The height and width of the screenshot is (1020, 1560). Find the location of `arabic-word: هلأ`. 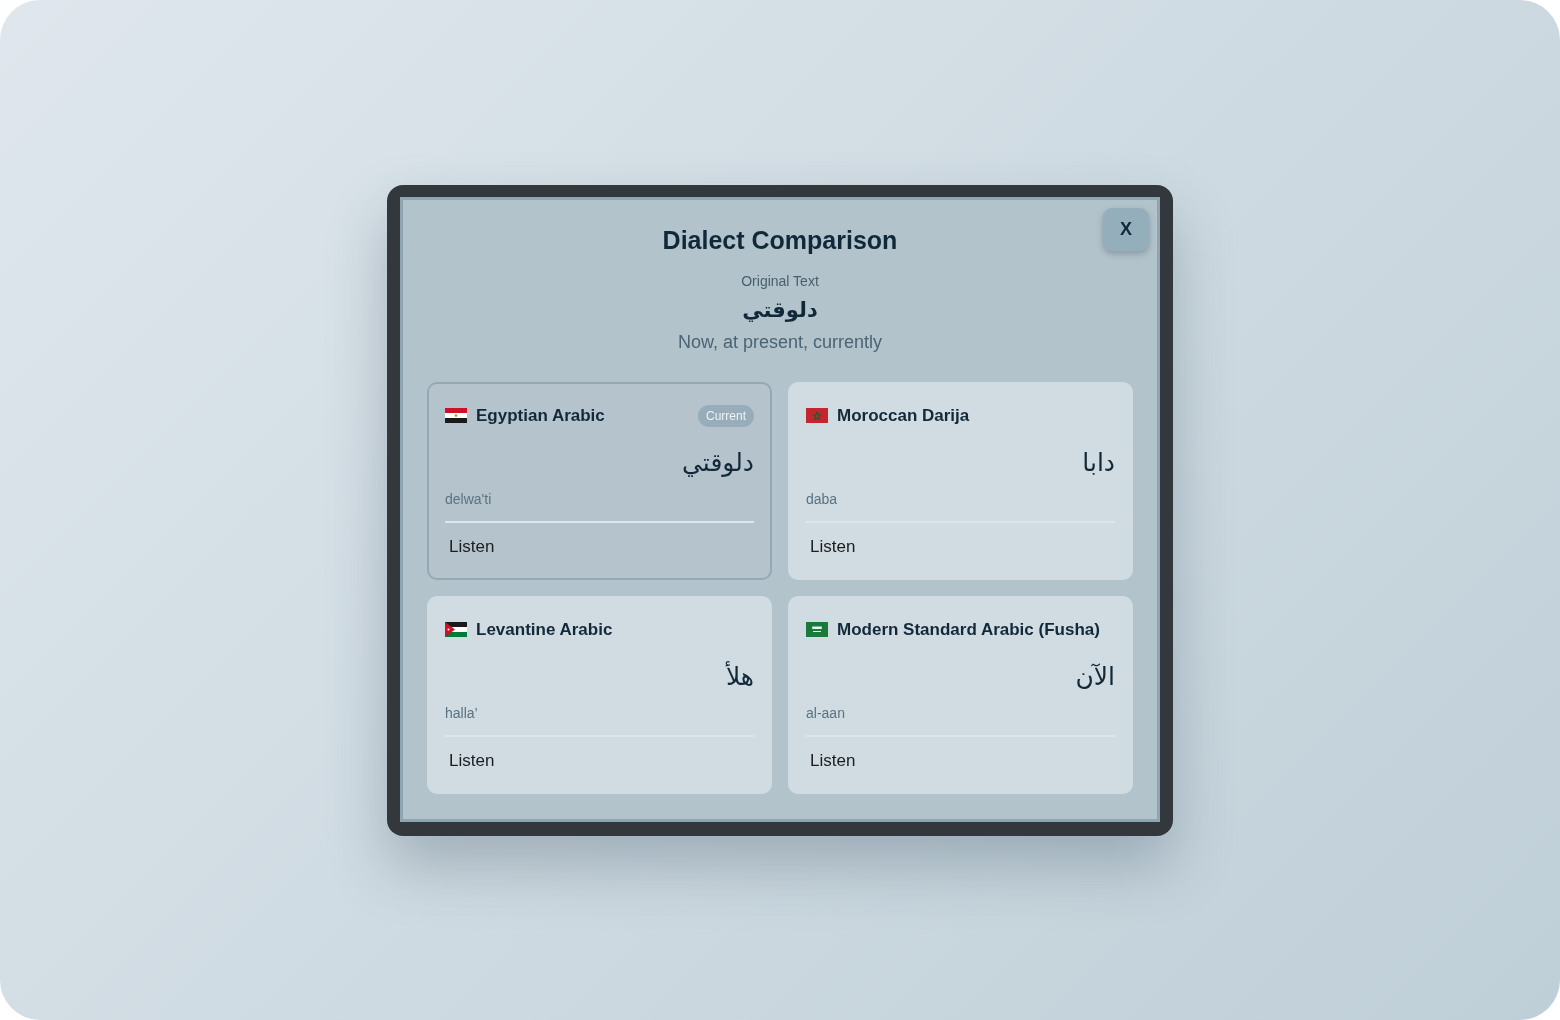

arabic-word: هلأ is located at coordinates (739, 676).